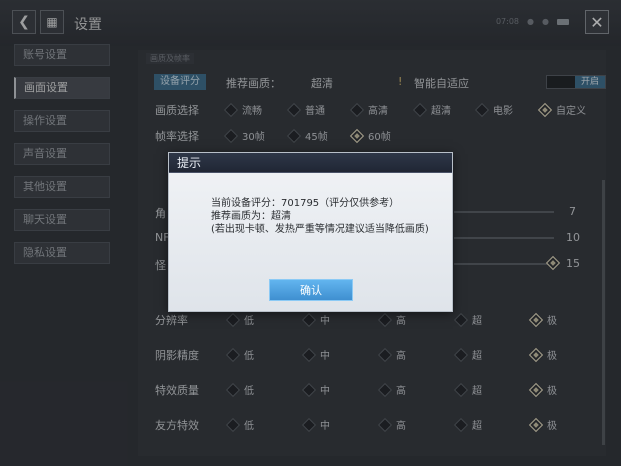 The width and height of the screenshot is (621, 466). What do you see at coordinates (320, 229) in the screenshot?
I see `dialog-line-hint: (若出现卡顿、发热严重等情况建议适当降低画质)` at bounding box center [320, 229].